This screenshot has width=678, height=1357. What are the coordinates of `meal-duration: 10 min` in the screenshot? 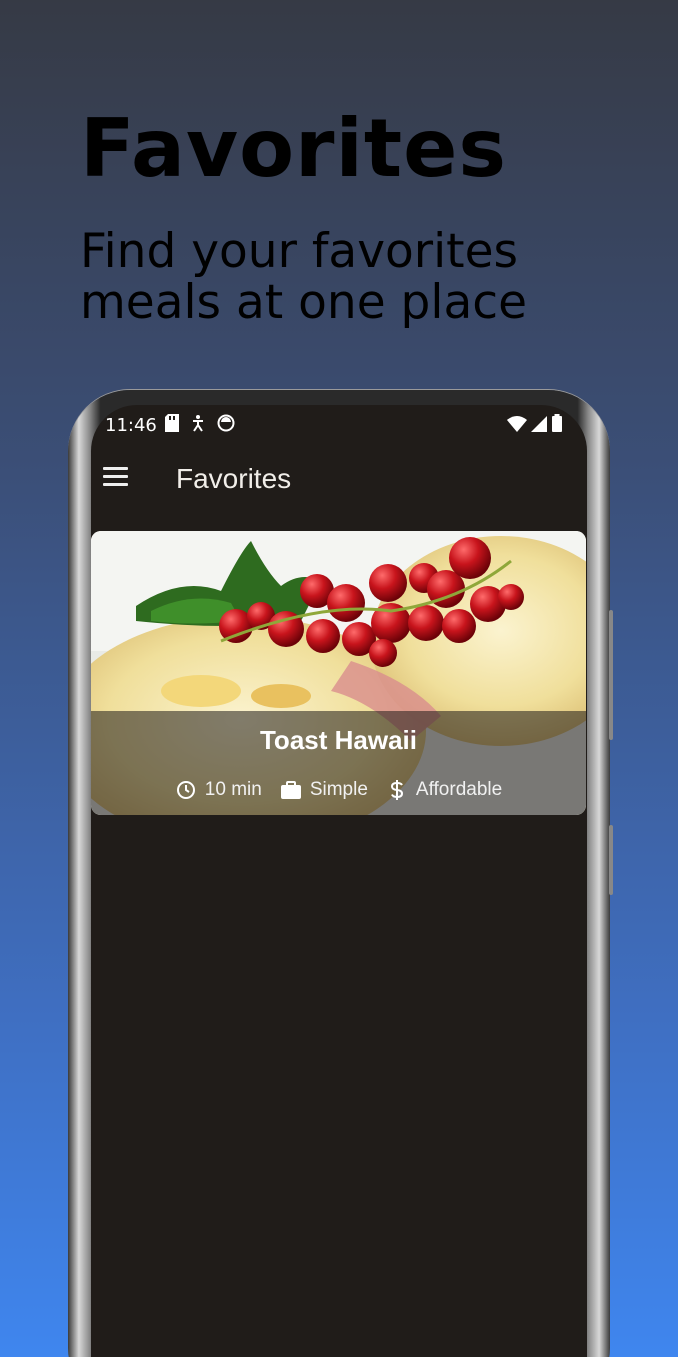 It's located at (218, 790).